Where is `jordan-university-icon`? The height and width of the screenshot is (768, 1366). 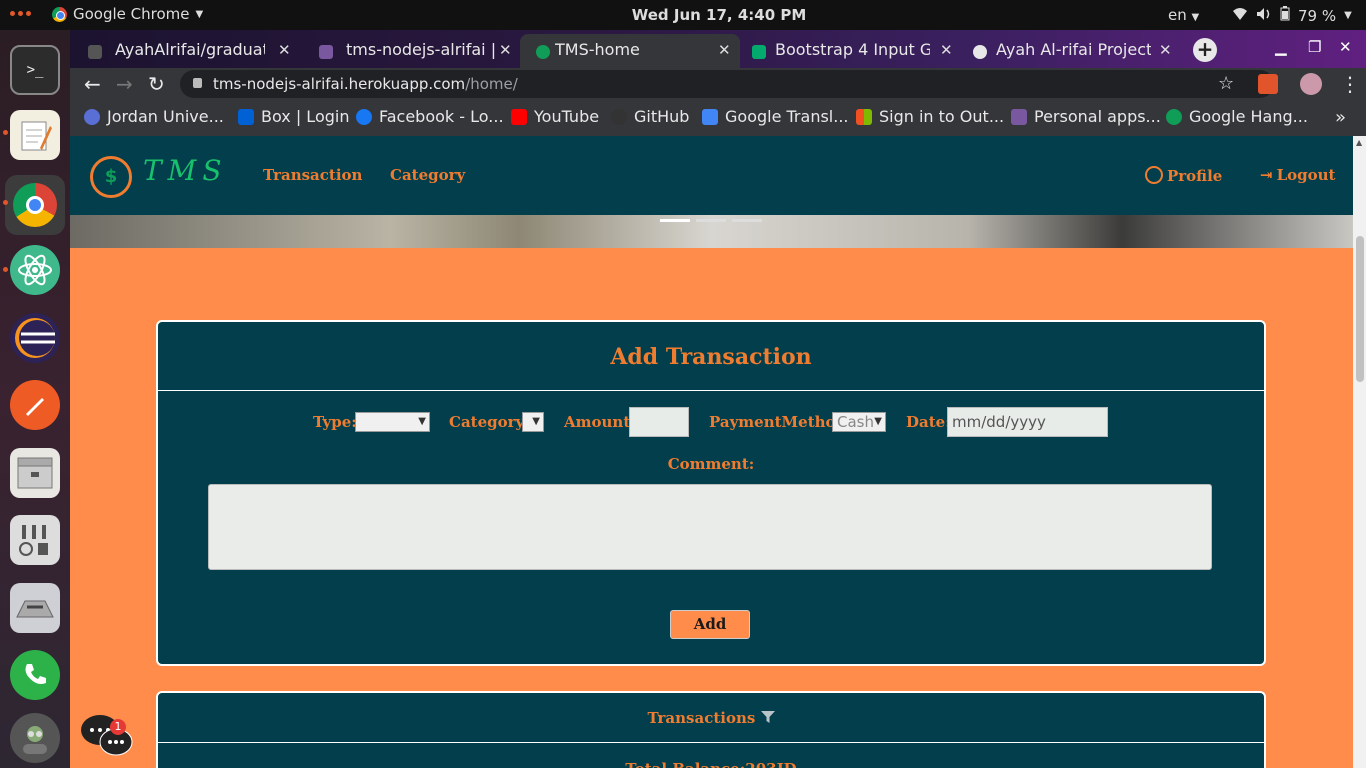 jordan-university-icon is located at coordinates (92, 116).